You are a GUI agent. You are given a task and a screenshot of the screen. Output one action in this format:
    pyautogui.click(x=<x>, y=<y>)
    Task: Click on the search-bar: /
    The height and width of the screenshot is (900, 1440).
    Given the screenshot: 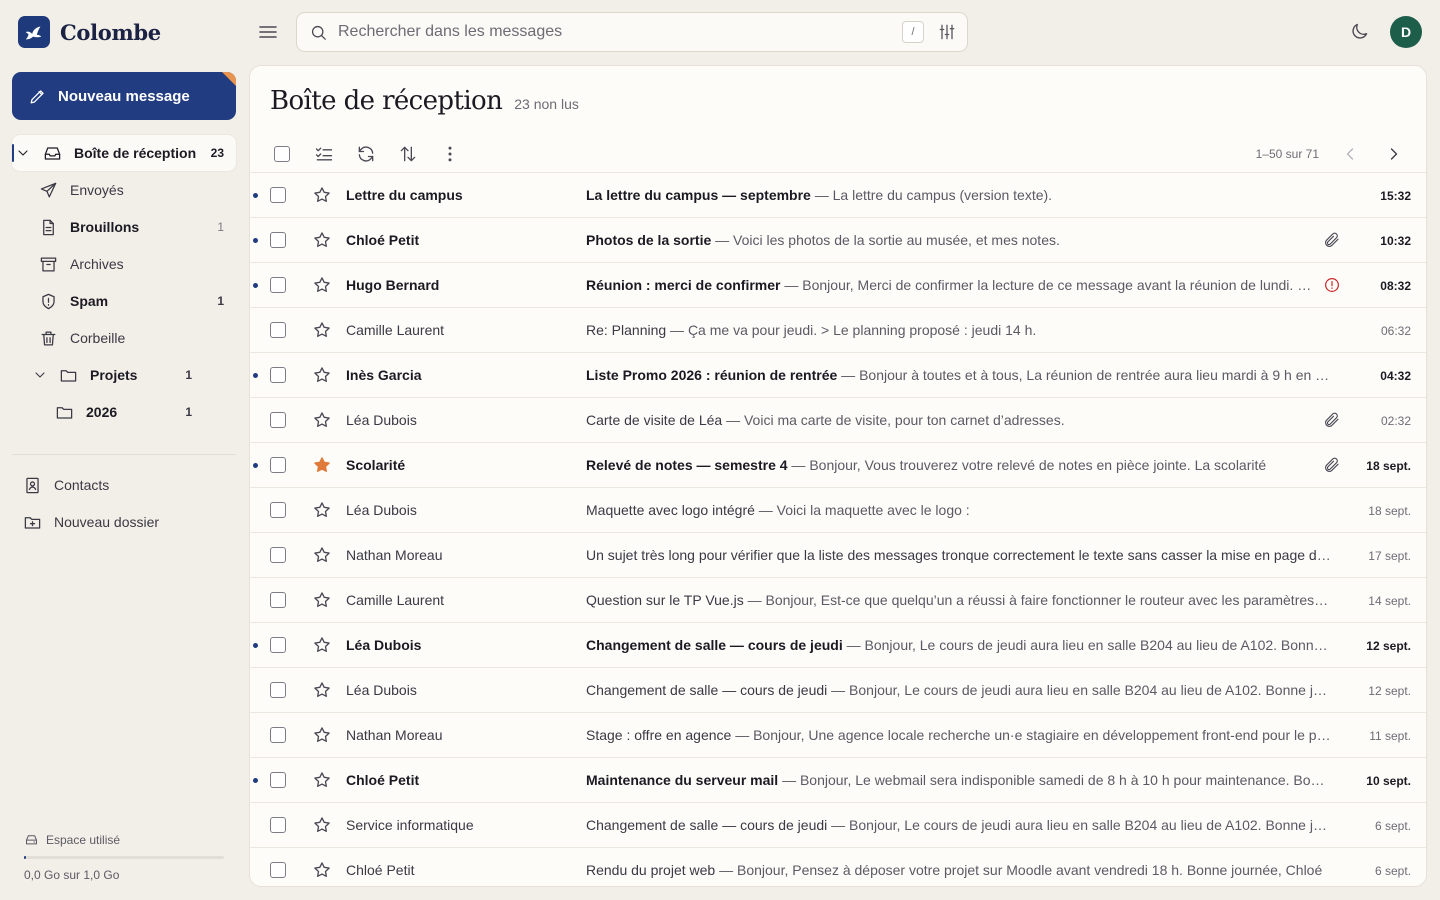 What is the action you would take?
    pyautogui.click(x=632, y=32)
    